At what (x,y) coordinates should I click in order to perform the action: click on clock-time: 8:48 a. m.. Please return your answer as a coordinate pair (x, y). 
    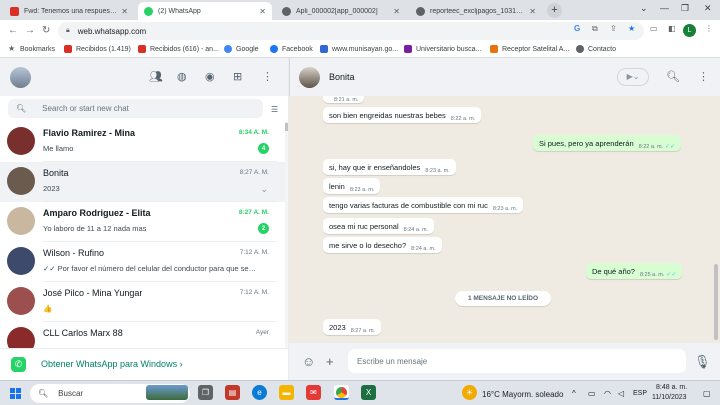
    Looking at the image, I should click on (671, 387).